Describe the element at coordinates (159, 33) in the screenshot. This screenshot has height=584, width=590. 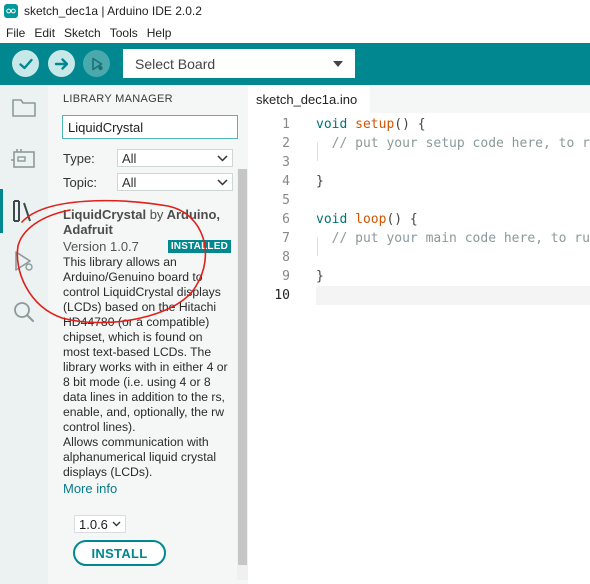
I see `menu-help: Help` at that location.